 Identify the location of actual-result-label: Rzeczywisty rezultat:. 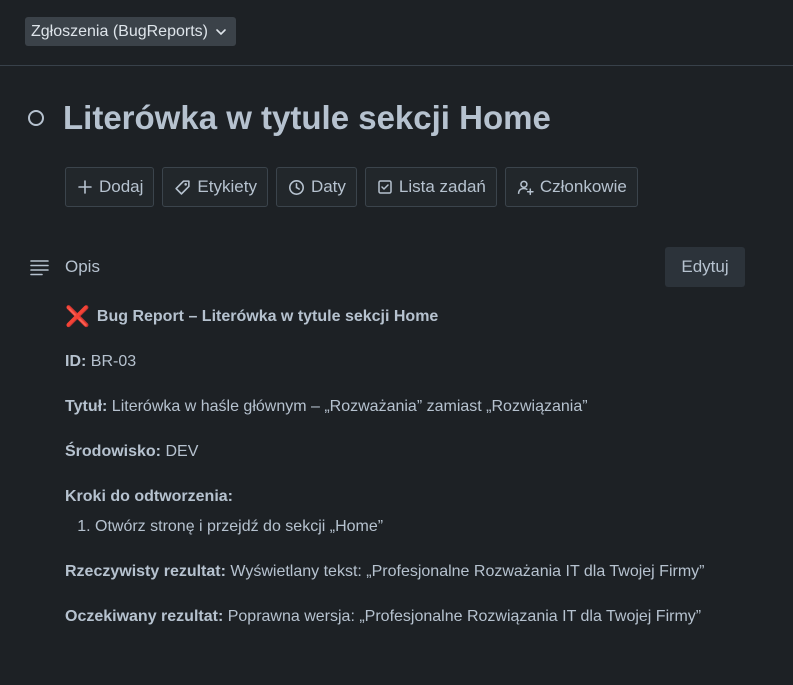
(145, 571).